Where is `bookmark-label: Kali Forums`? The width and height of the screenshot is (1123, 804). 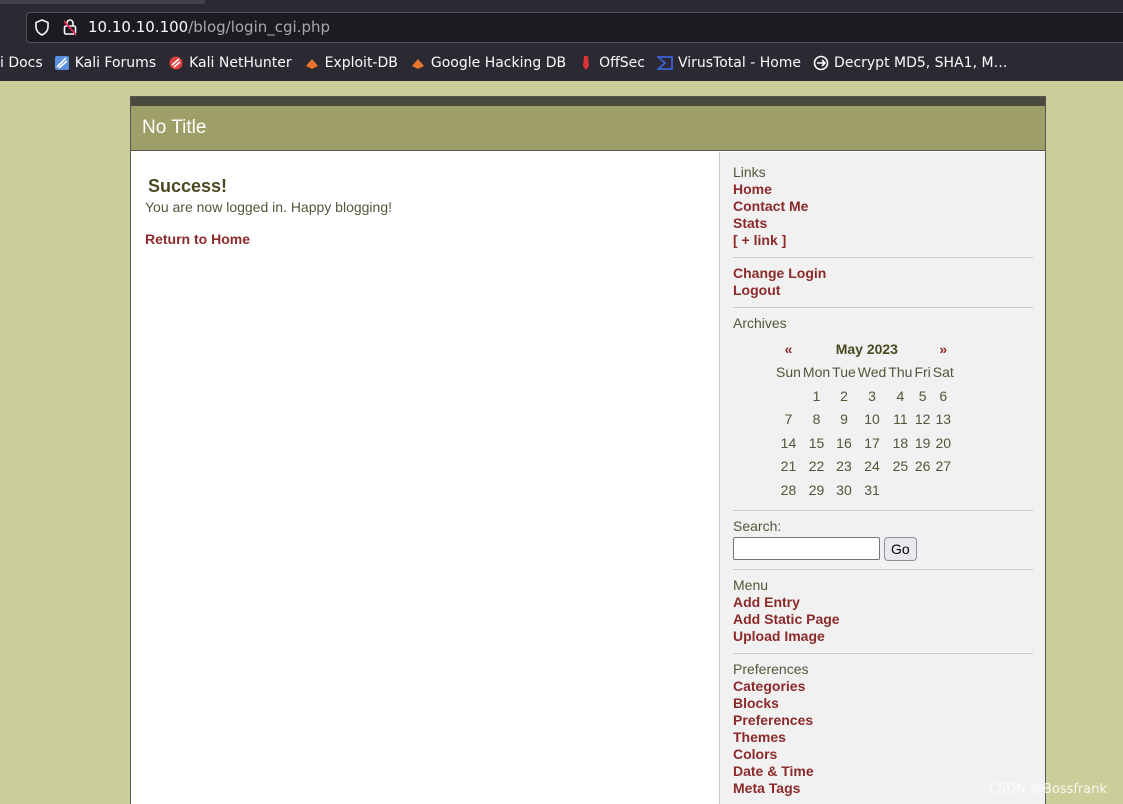 bookmark-label: Kali Forums is located at coordinates (115, 63).